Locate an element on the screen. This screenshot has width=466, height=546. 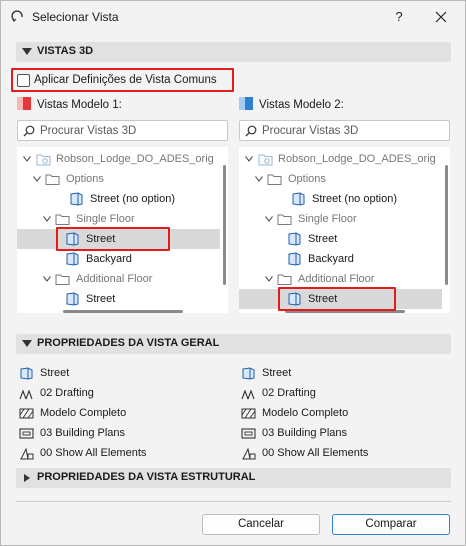
close-button is located at coordinates (441, 17).